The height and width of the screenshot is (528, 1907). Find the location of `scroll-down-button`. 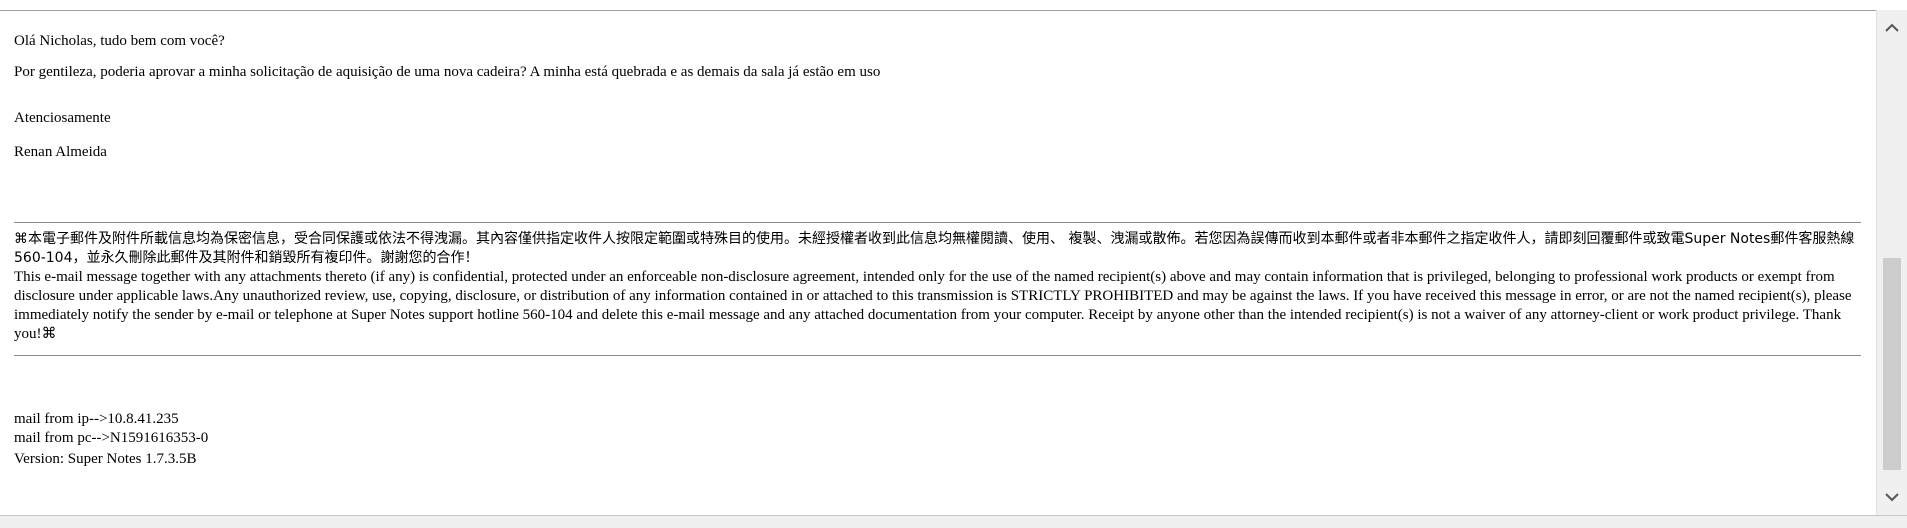

scroll-down-button is located at coordinates (1892, 497).